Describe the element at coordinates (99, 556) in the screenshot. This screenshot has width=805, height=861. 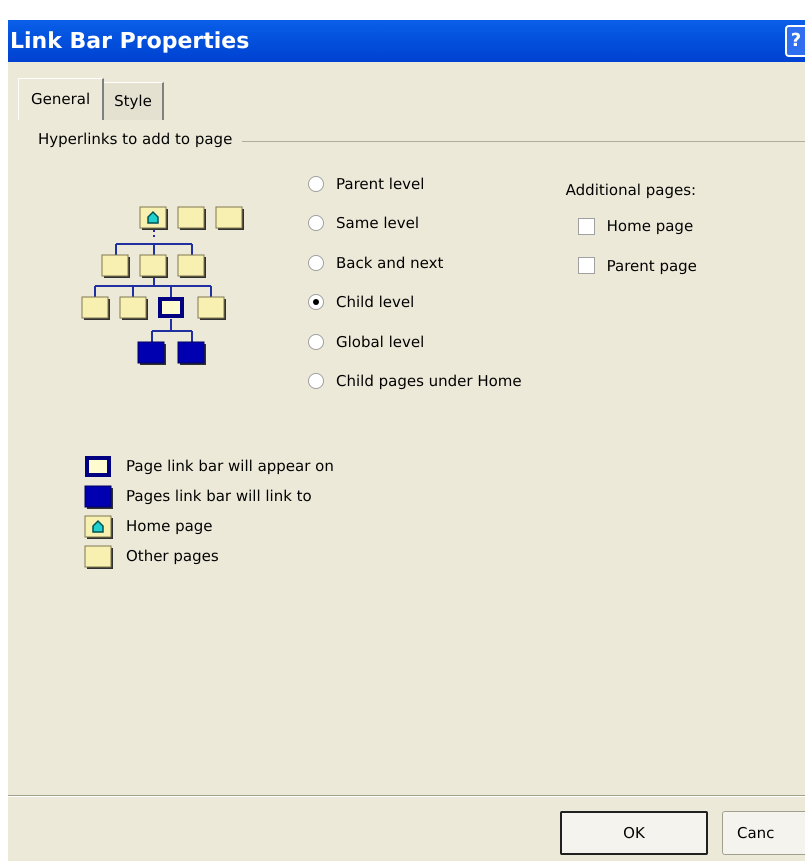
I see `legend-other-page-icon` at that location.